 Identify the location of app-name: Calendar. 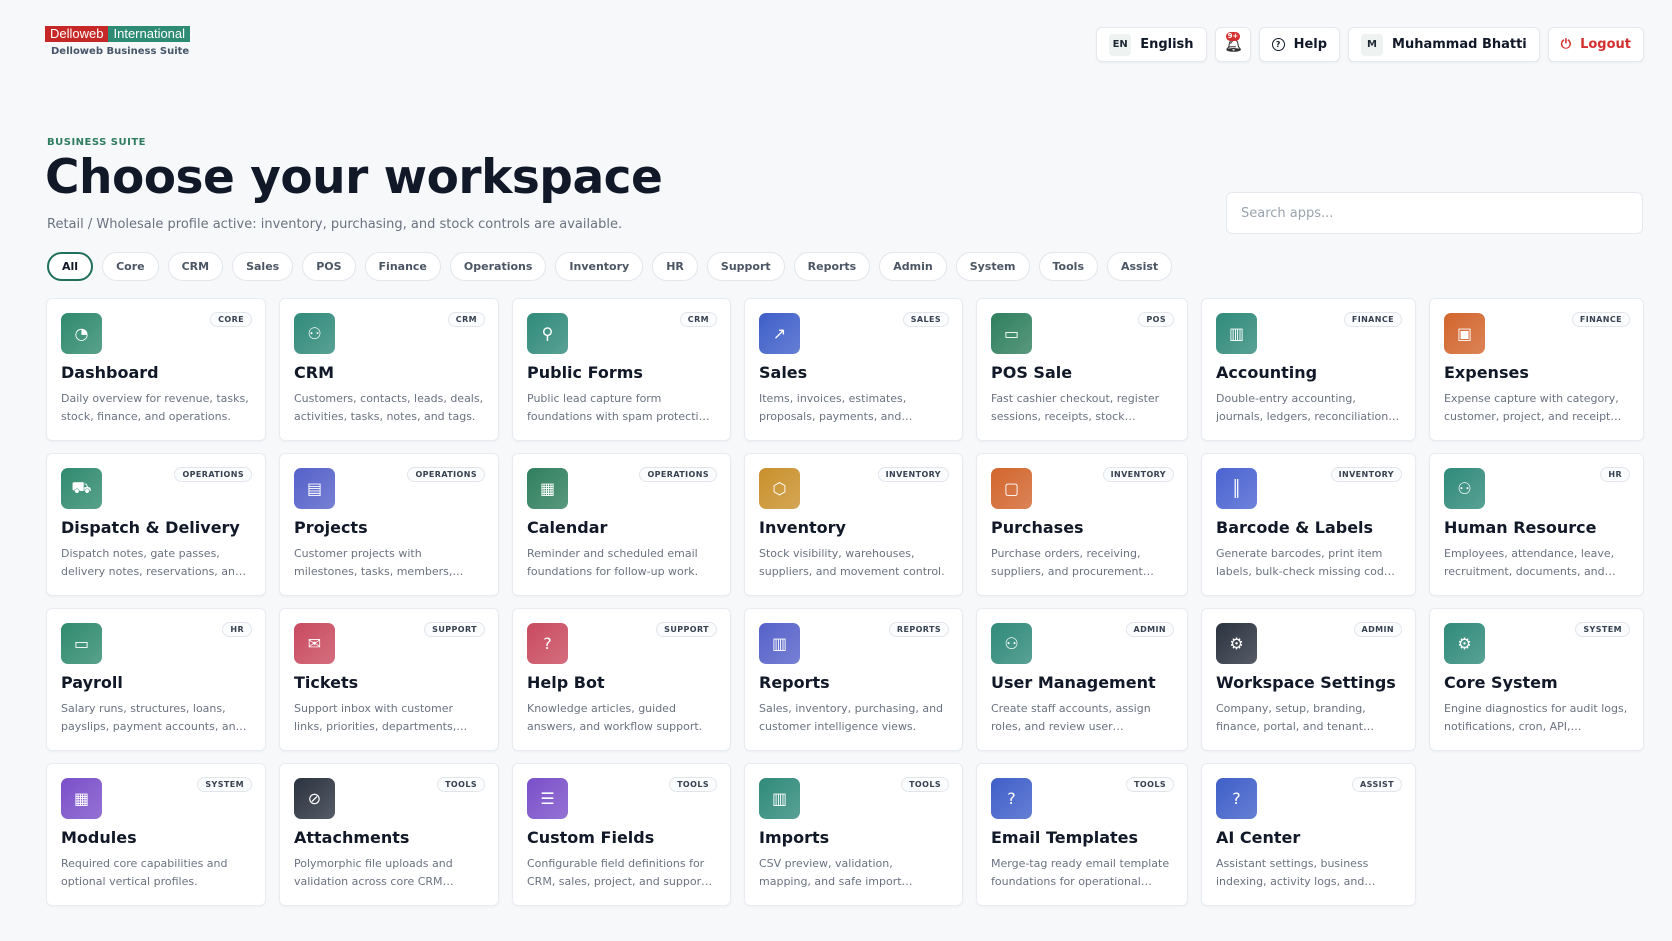
(567, 527).